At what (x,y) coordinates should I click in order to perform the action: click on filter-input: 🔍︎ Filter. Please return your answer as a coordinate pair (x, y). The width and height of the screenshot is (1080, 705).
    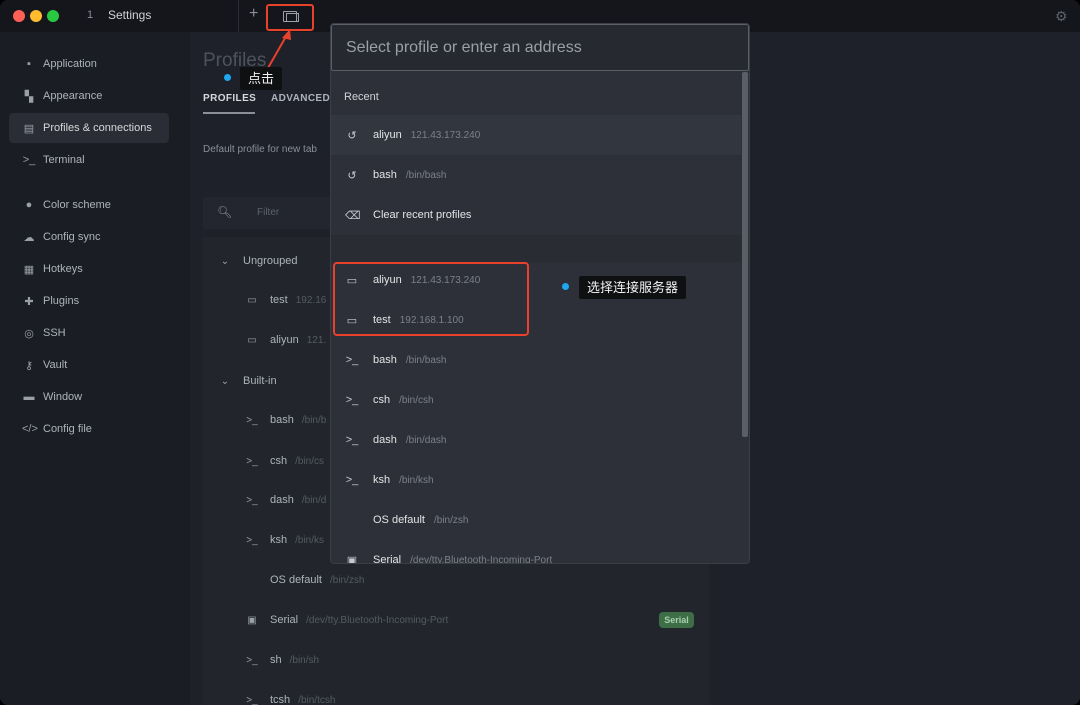
    Looking at the image, I should click on (268, 213).